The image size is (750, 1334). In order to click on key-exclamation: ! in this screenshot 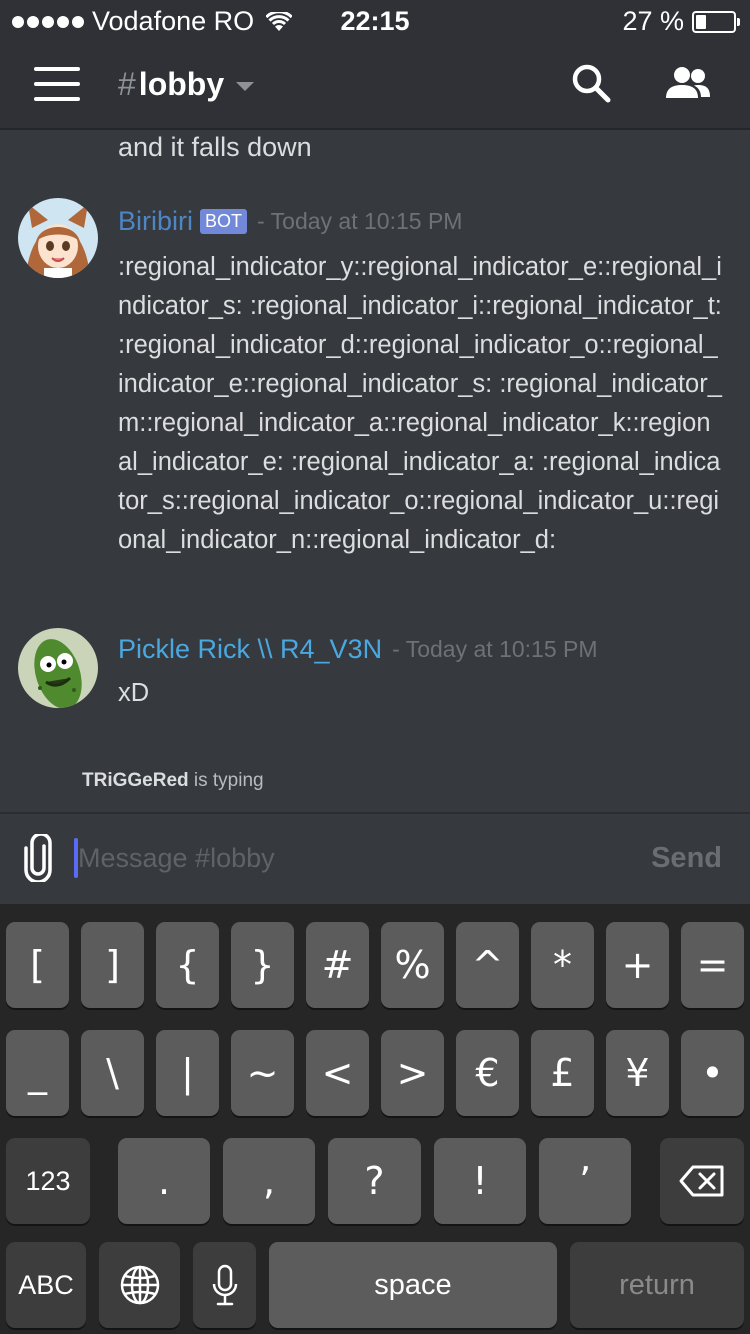, I will do `click(480, 1181)`.